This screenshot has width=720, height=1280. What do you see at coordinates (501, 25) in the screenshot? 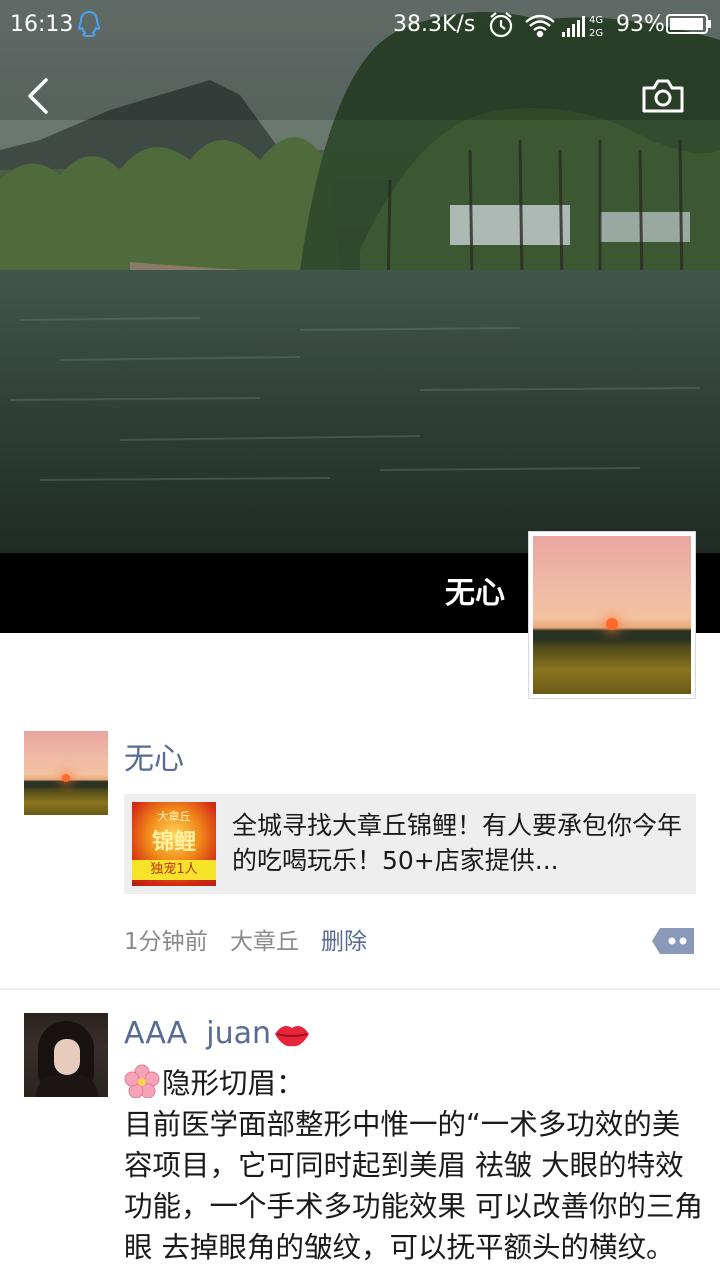
I see `alarm-icon` at bounding box center [501, 25].